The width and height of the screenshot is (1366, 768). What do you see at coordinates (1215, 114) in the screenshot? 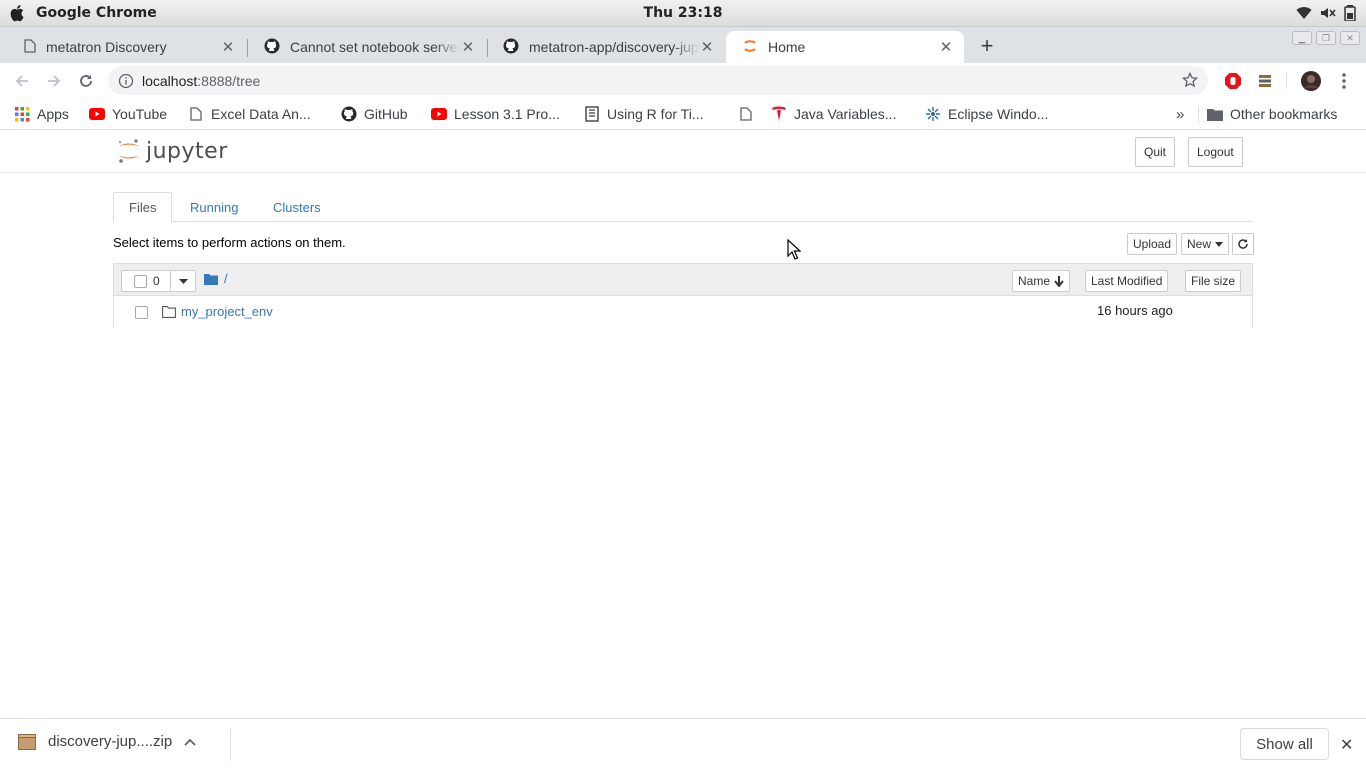
I see `folder-icon` at bounding box center [1215, 114].